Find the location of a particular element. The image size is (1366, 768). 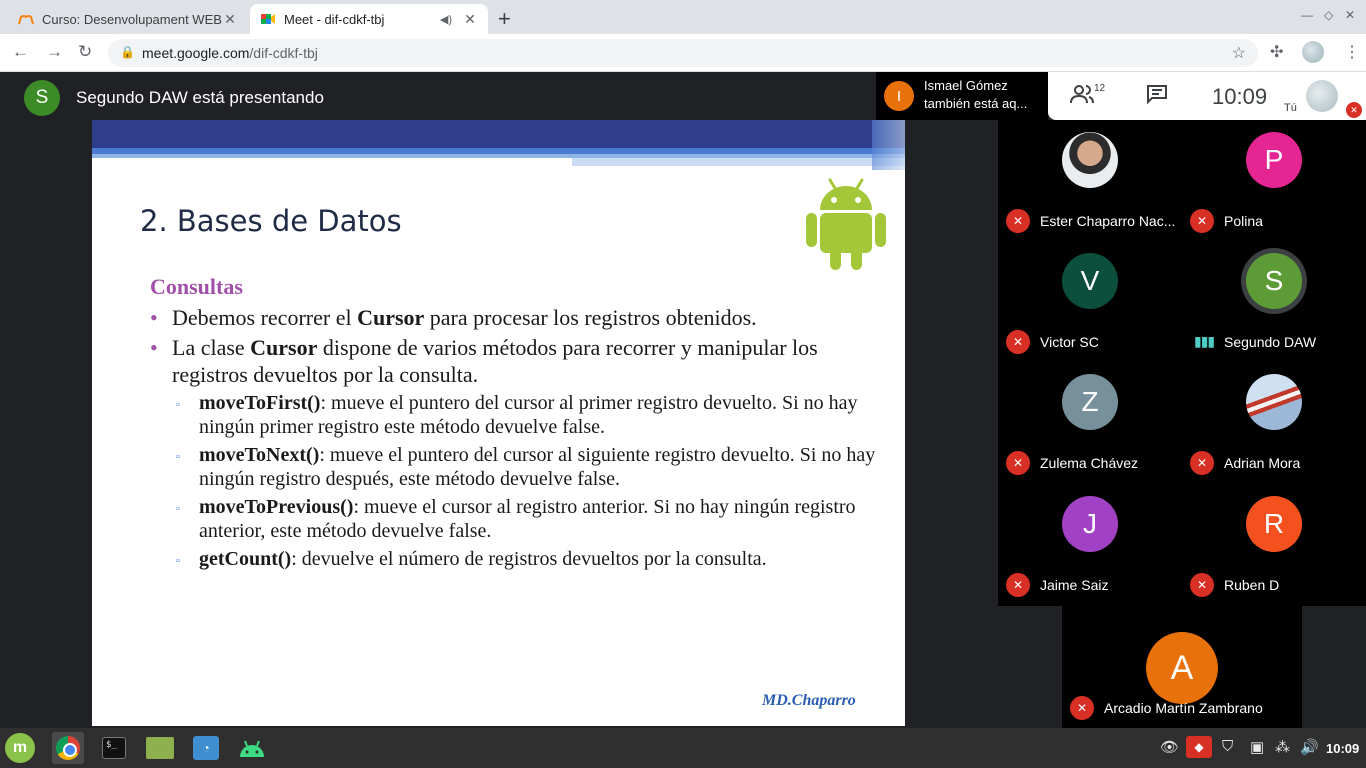

participant-name: Polina is located at coordinates (1243, 221).